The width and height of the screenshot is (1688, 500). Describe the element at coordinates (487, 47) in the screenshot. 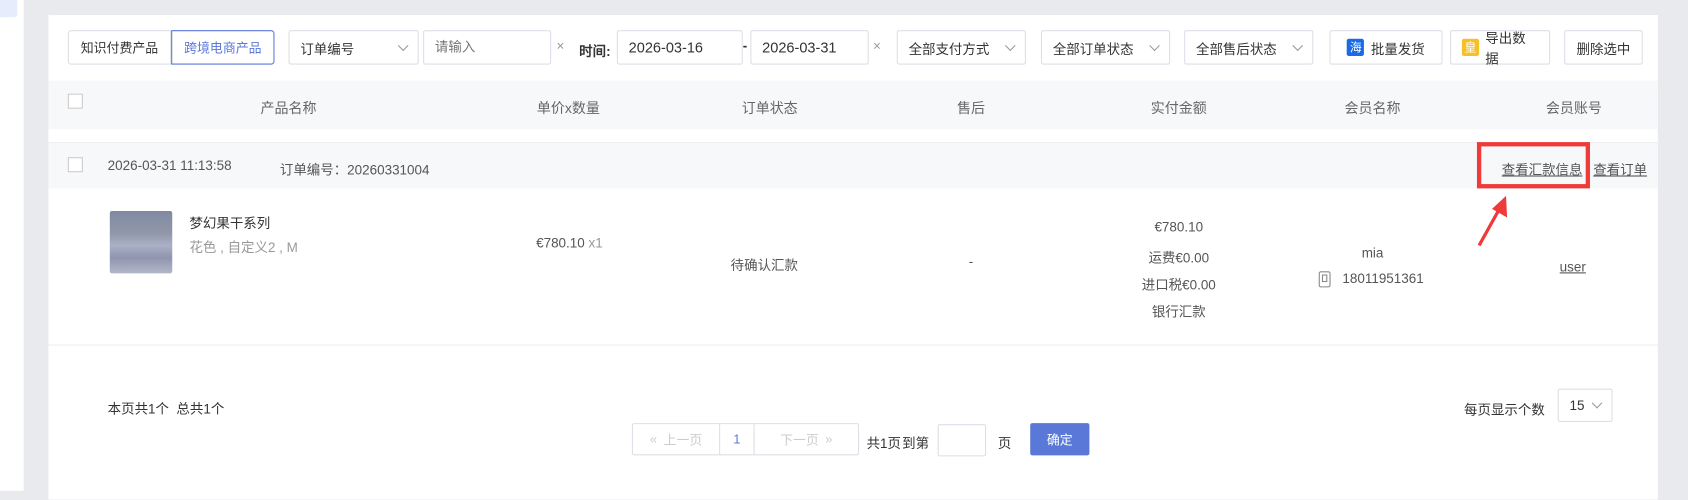

I see `search-input` at that location.